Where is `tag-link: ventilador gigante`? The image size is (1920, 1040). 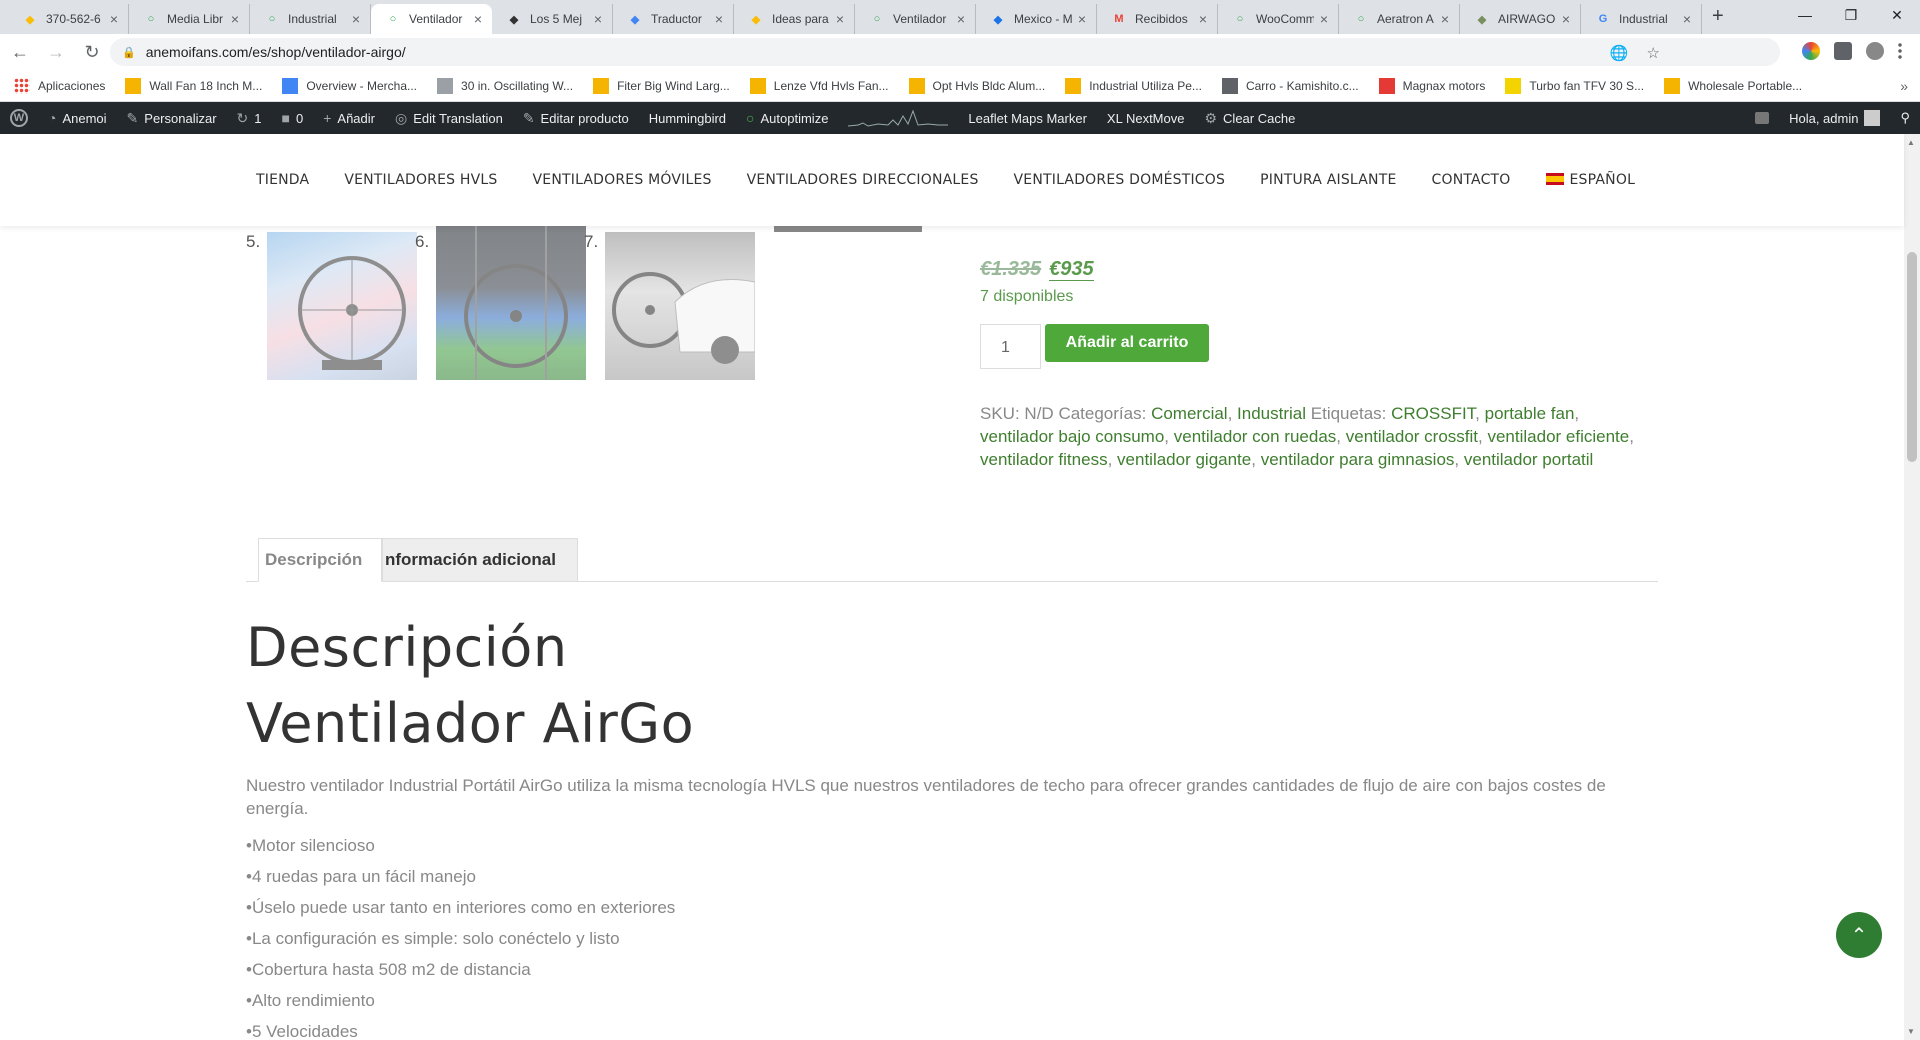 tag-link: ventilador gigante is located at coordinates (1184, 459).